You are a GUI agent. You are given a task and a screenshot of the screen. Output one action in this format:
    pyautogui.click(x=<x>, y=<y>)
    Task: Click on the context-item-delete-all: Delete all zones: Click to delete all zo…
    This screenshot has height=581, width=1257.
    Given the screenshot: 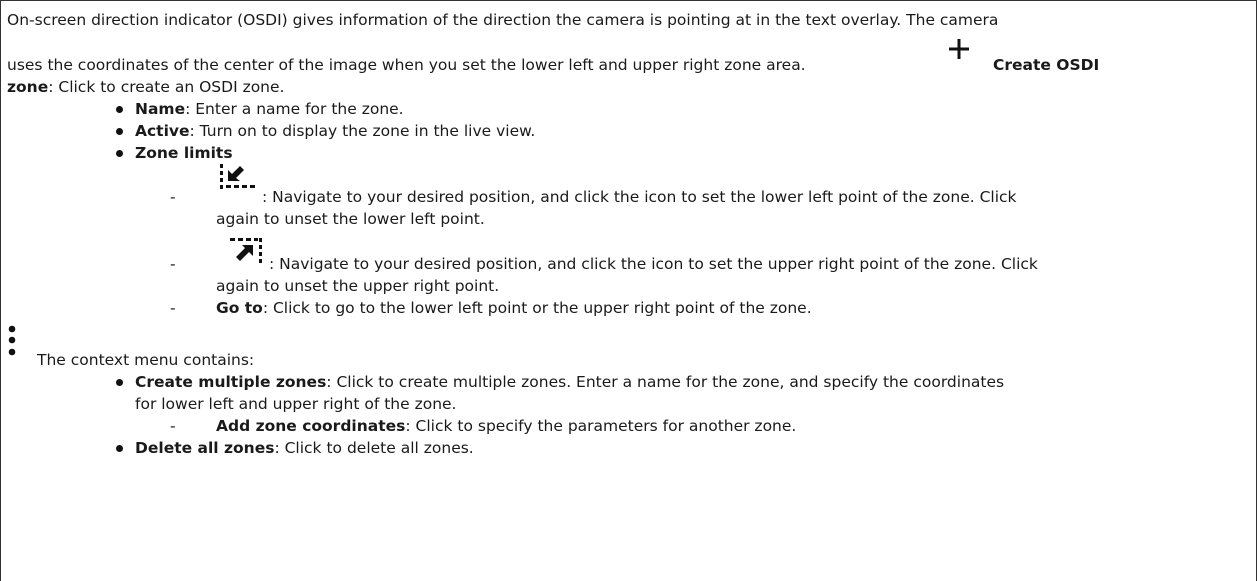 What is the action you would take?
    pyautogui.click(x=304, y=448)
    